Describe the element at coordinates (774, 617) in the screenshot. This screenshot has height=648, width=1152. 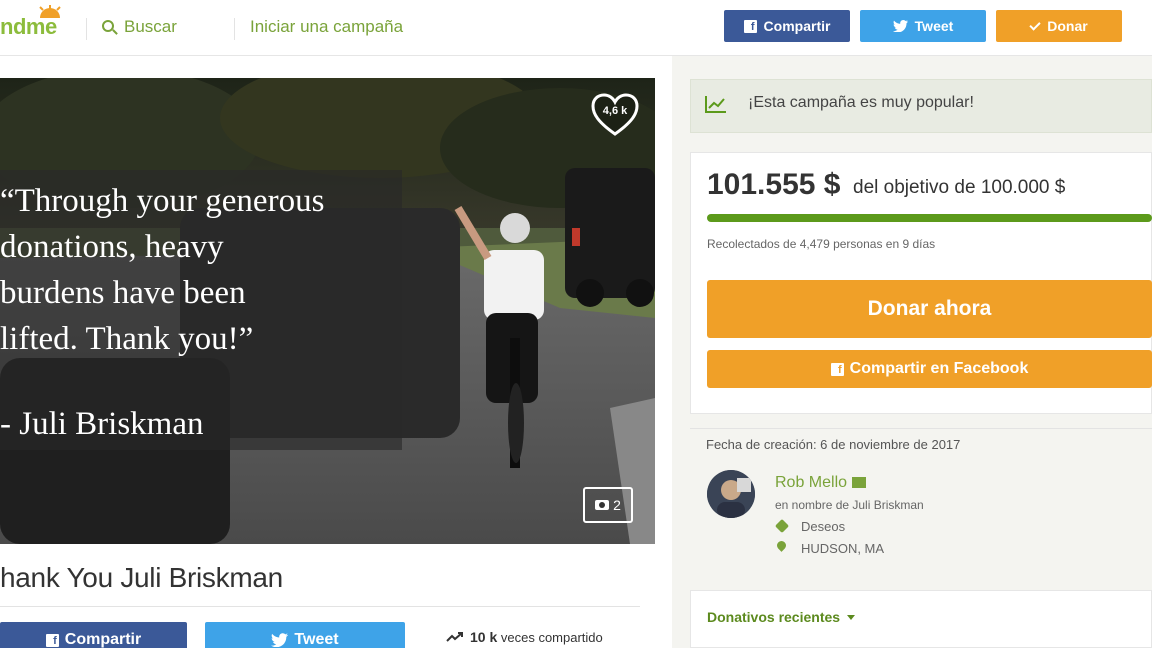
I see `recent-donations-label: Donativos recientes` at that location.